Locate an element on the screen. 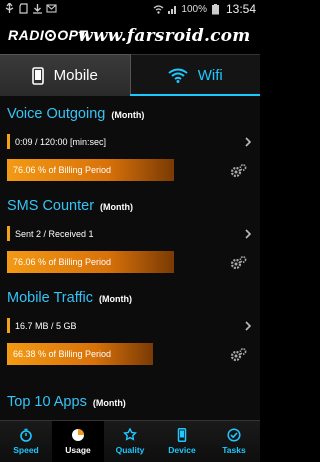 The height and width of the screenshot is (462, 320). sms-detail: Sent 2 / Received 1 is located at coordinates (54, 233).